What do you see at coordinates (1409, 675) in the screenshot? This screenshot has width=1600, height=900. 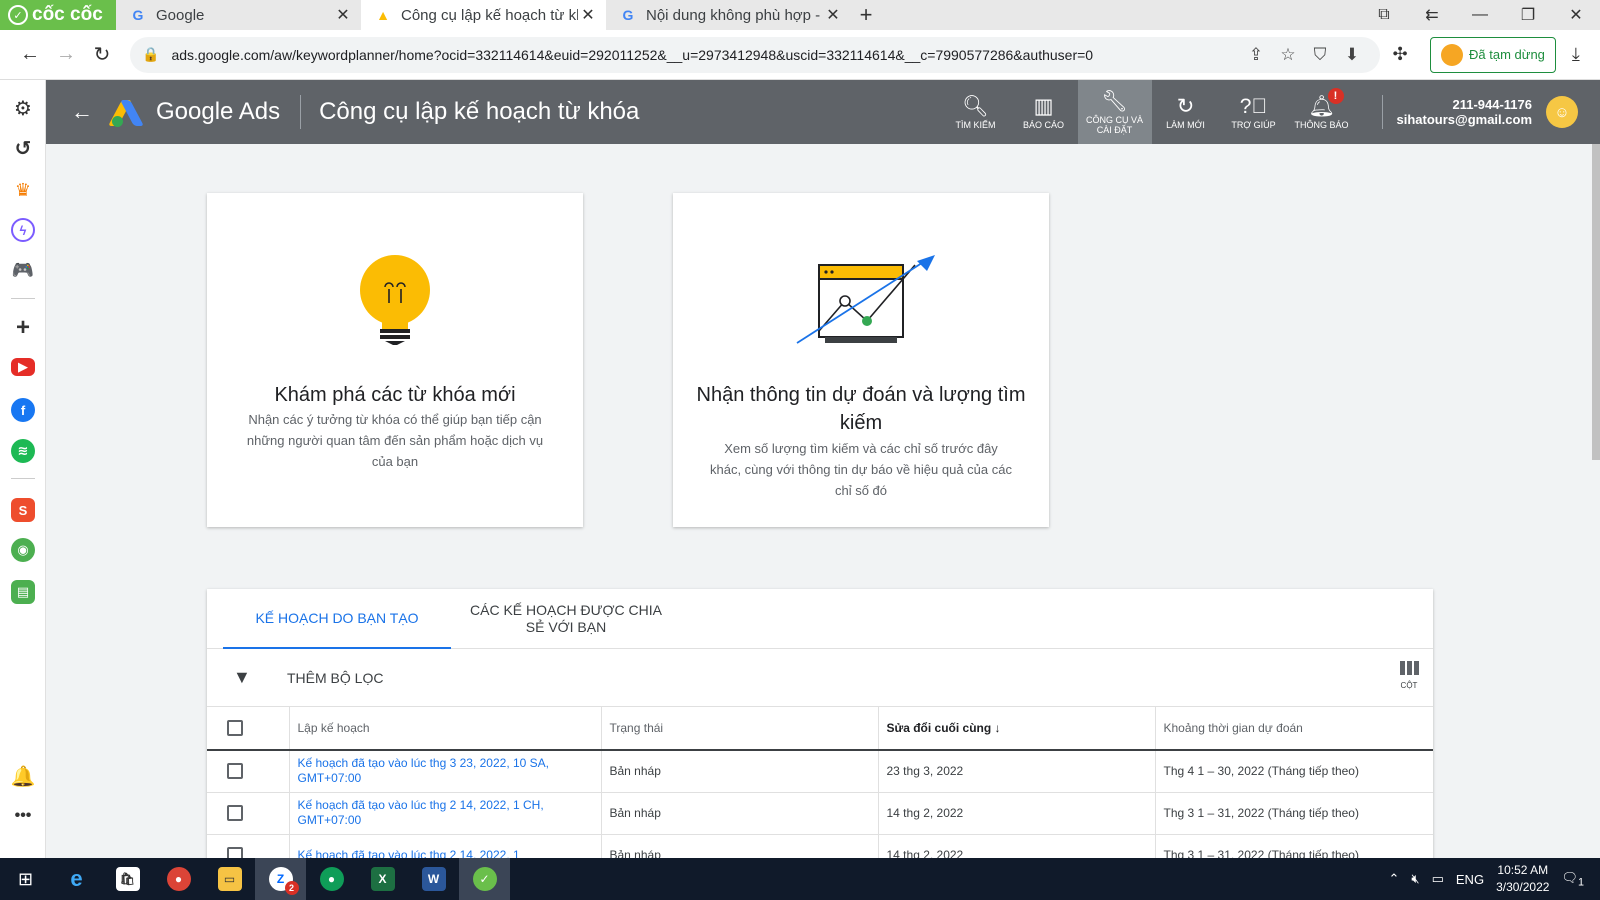 I see `columns-button: CỘT` at bounding box center [1409, 675].